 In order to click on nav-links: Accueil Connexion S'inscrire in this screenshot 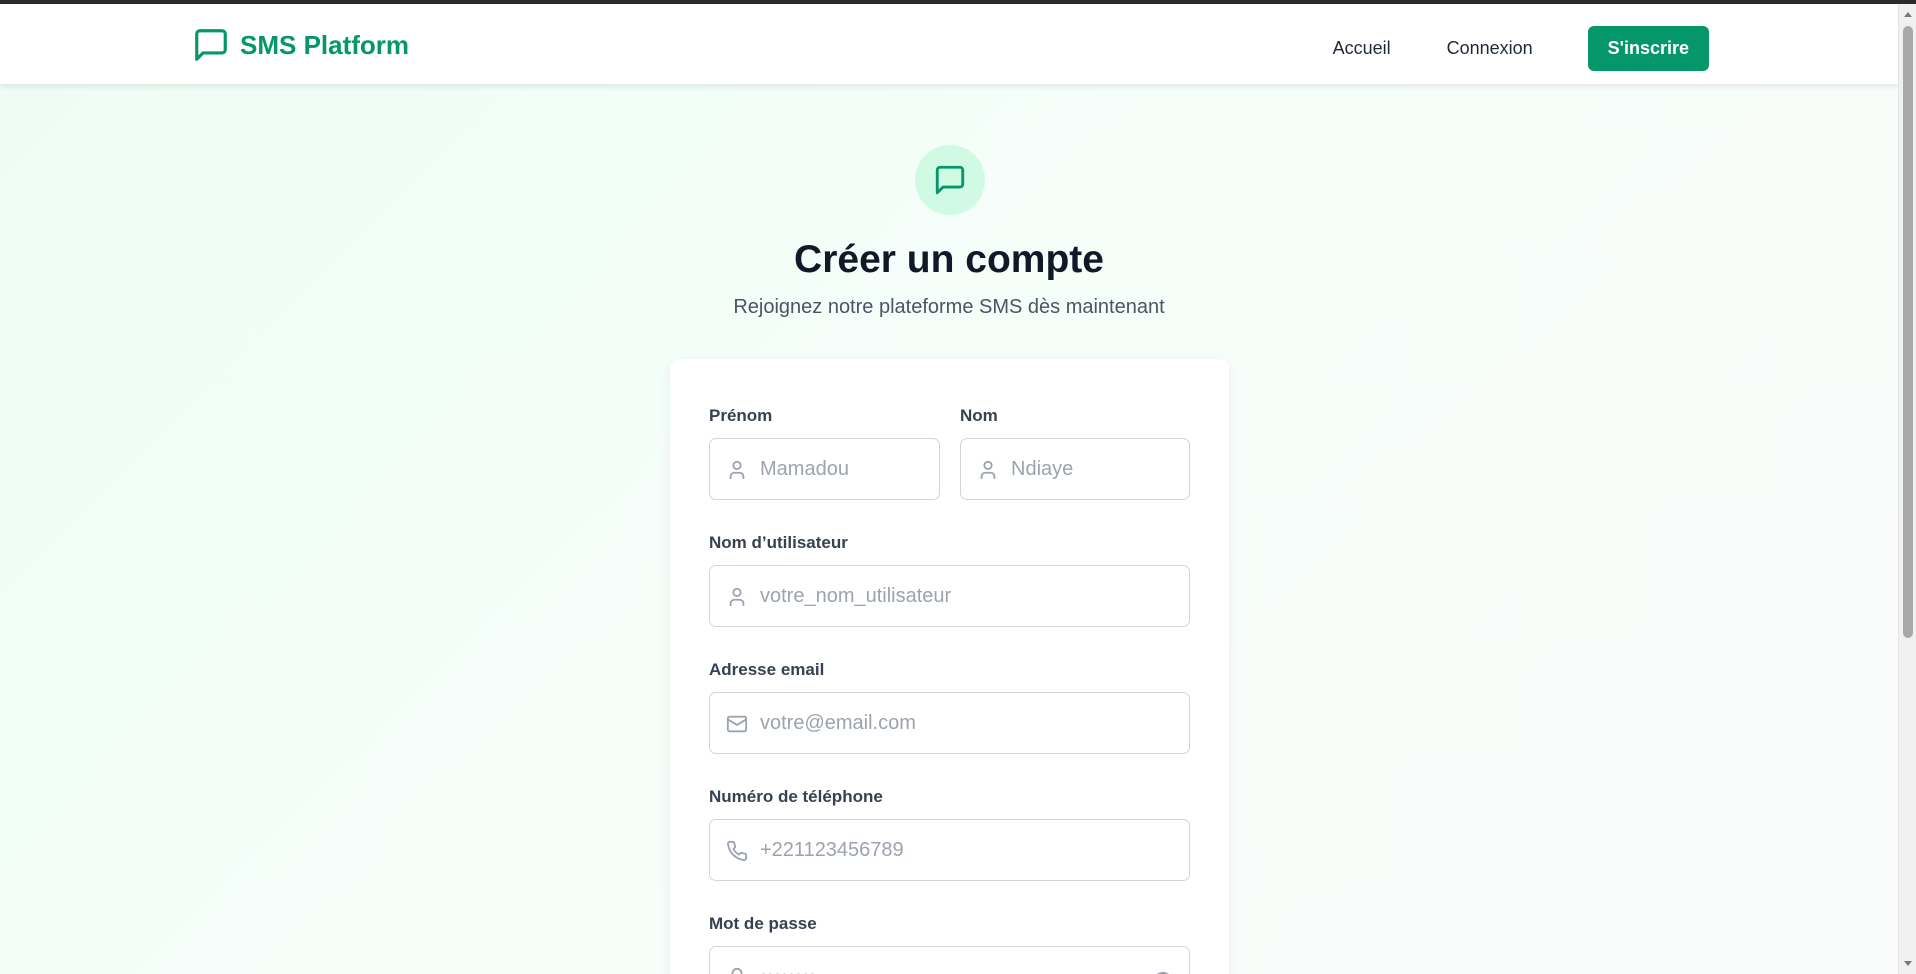, I will do `click(1507, 48)`.